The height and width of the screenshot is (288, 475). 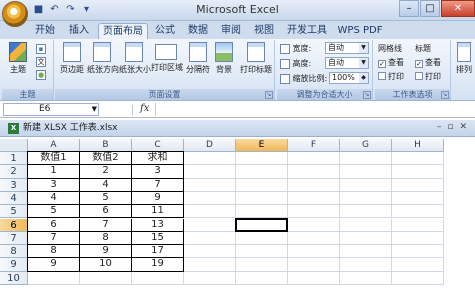 I want to click on print-area-button: 打印区域, so click(x=167, y=57).